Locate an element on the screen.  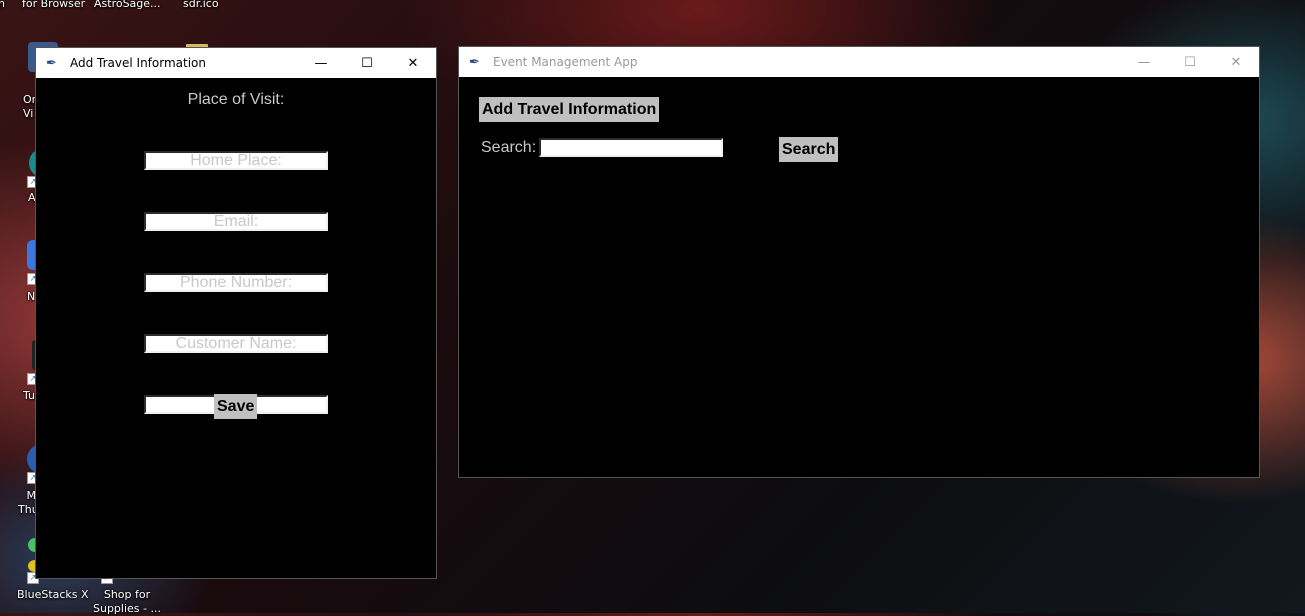
desktop-label-sdr-ico: sdr.ico is located at coordinates (201, 5).